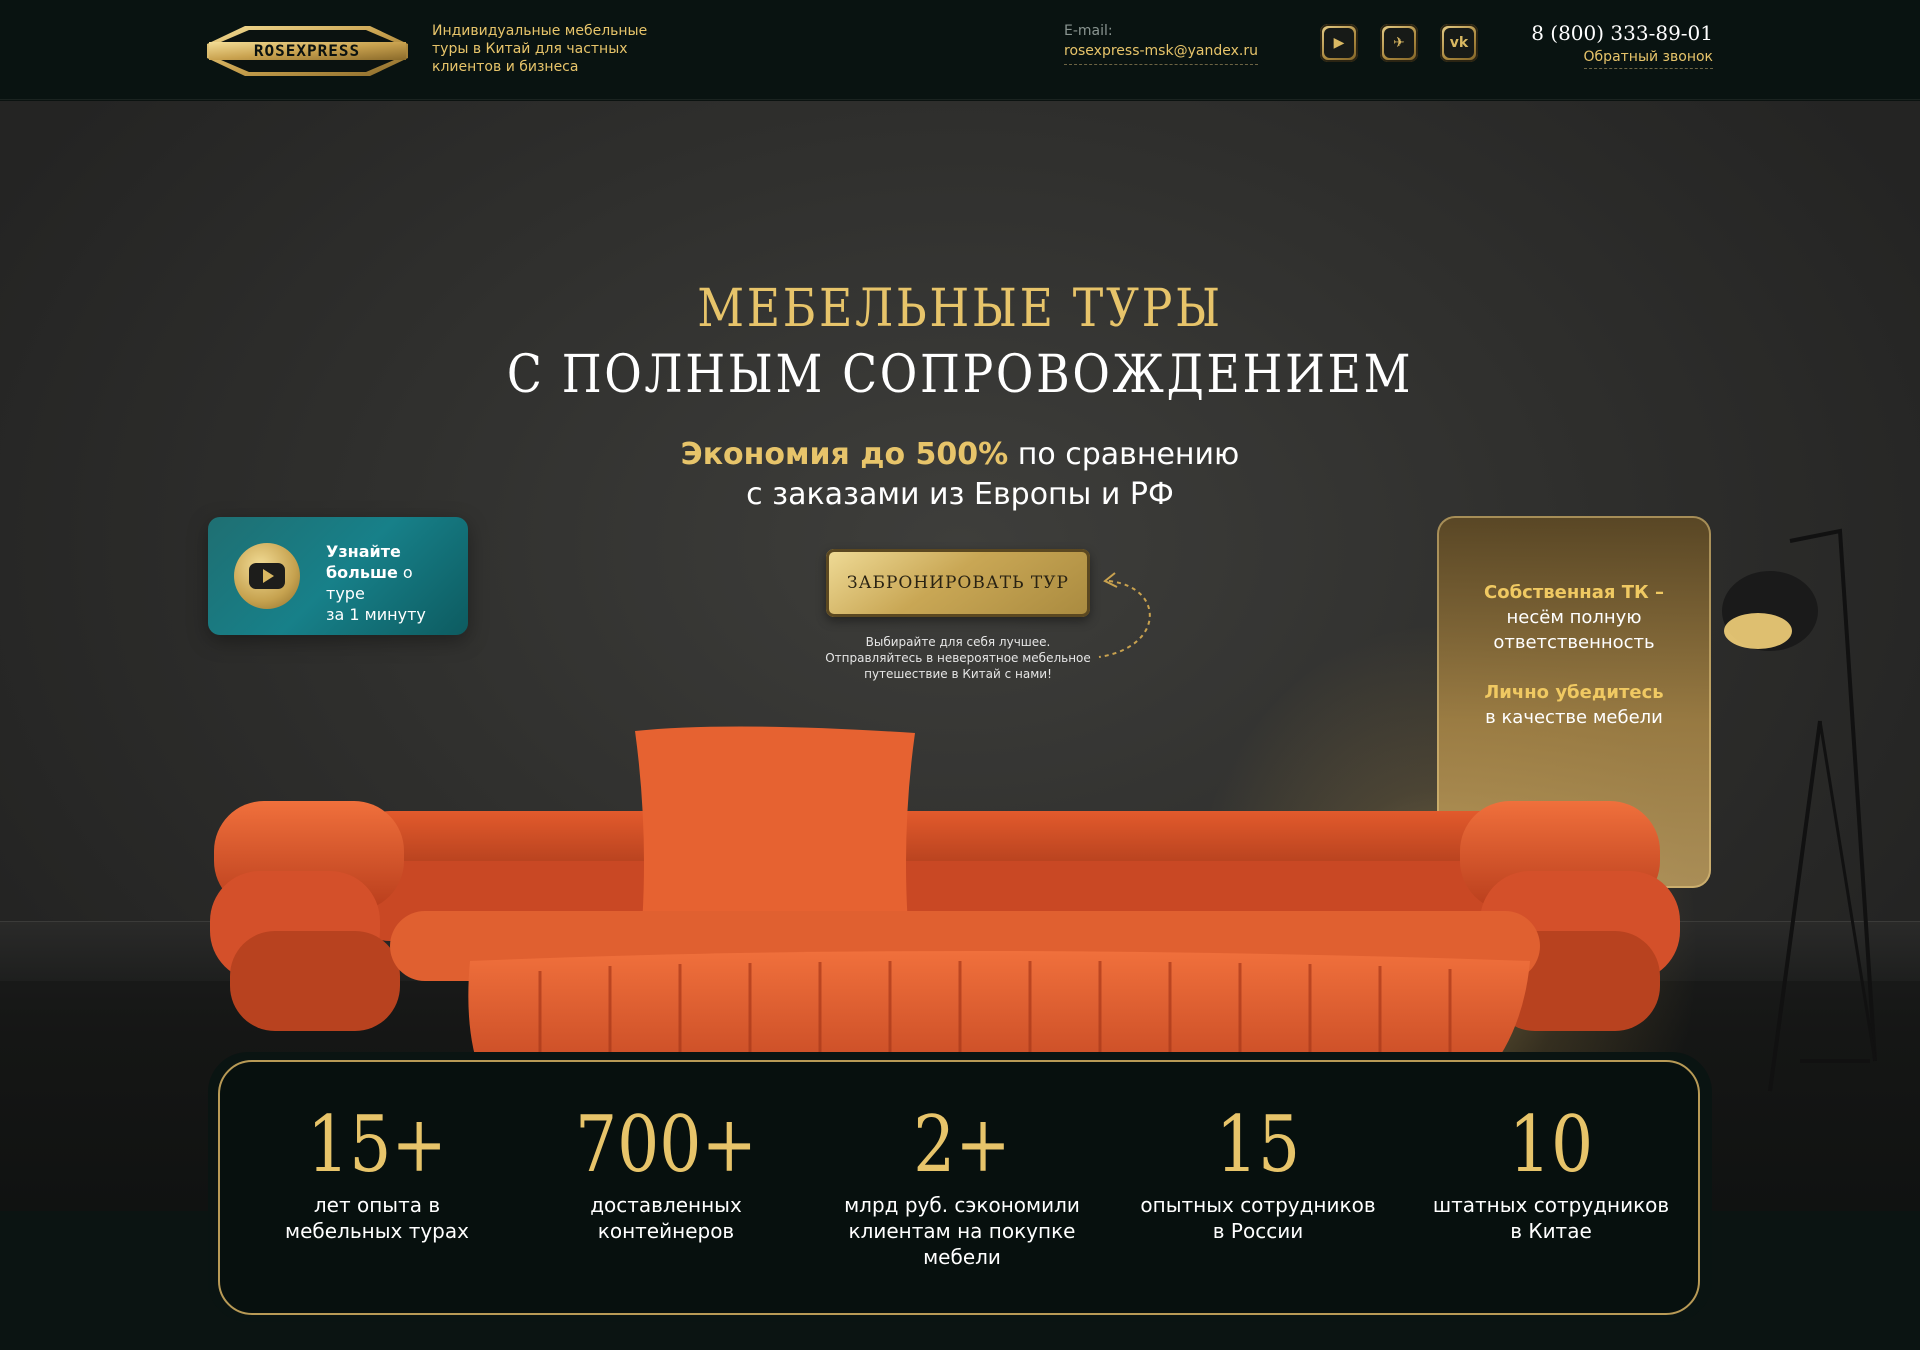 Image resolution: width=1920 pixels, height=1350 pixels. I want to click on phone-block: 8 (800) 333-89-01 Обратный звонок, so click(1621, 44).